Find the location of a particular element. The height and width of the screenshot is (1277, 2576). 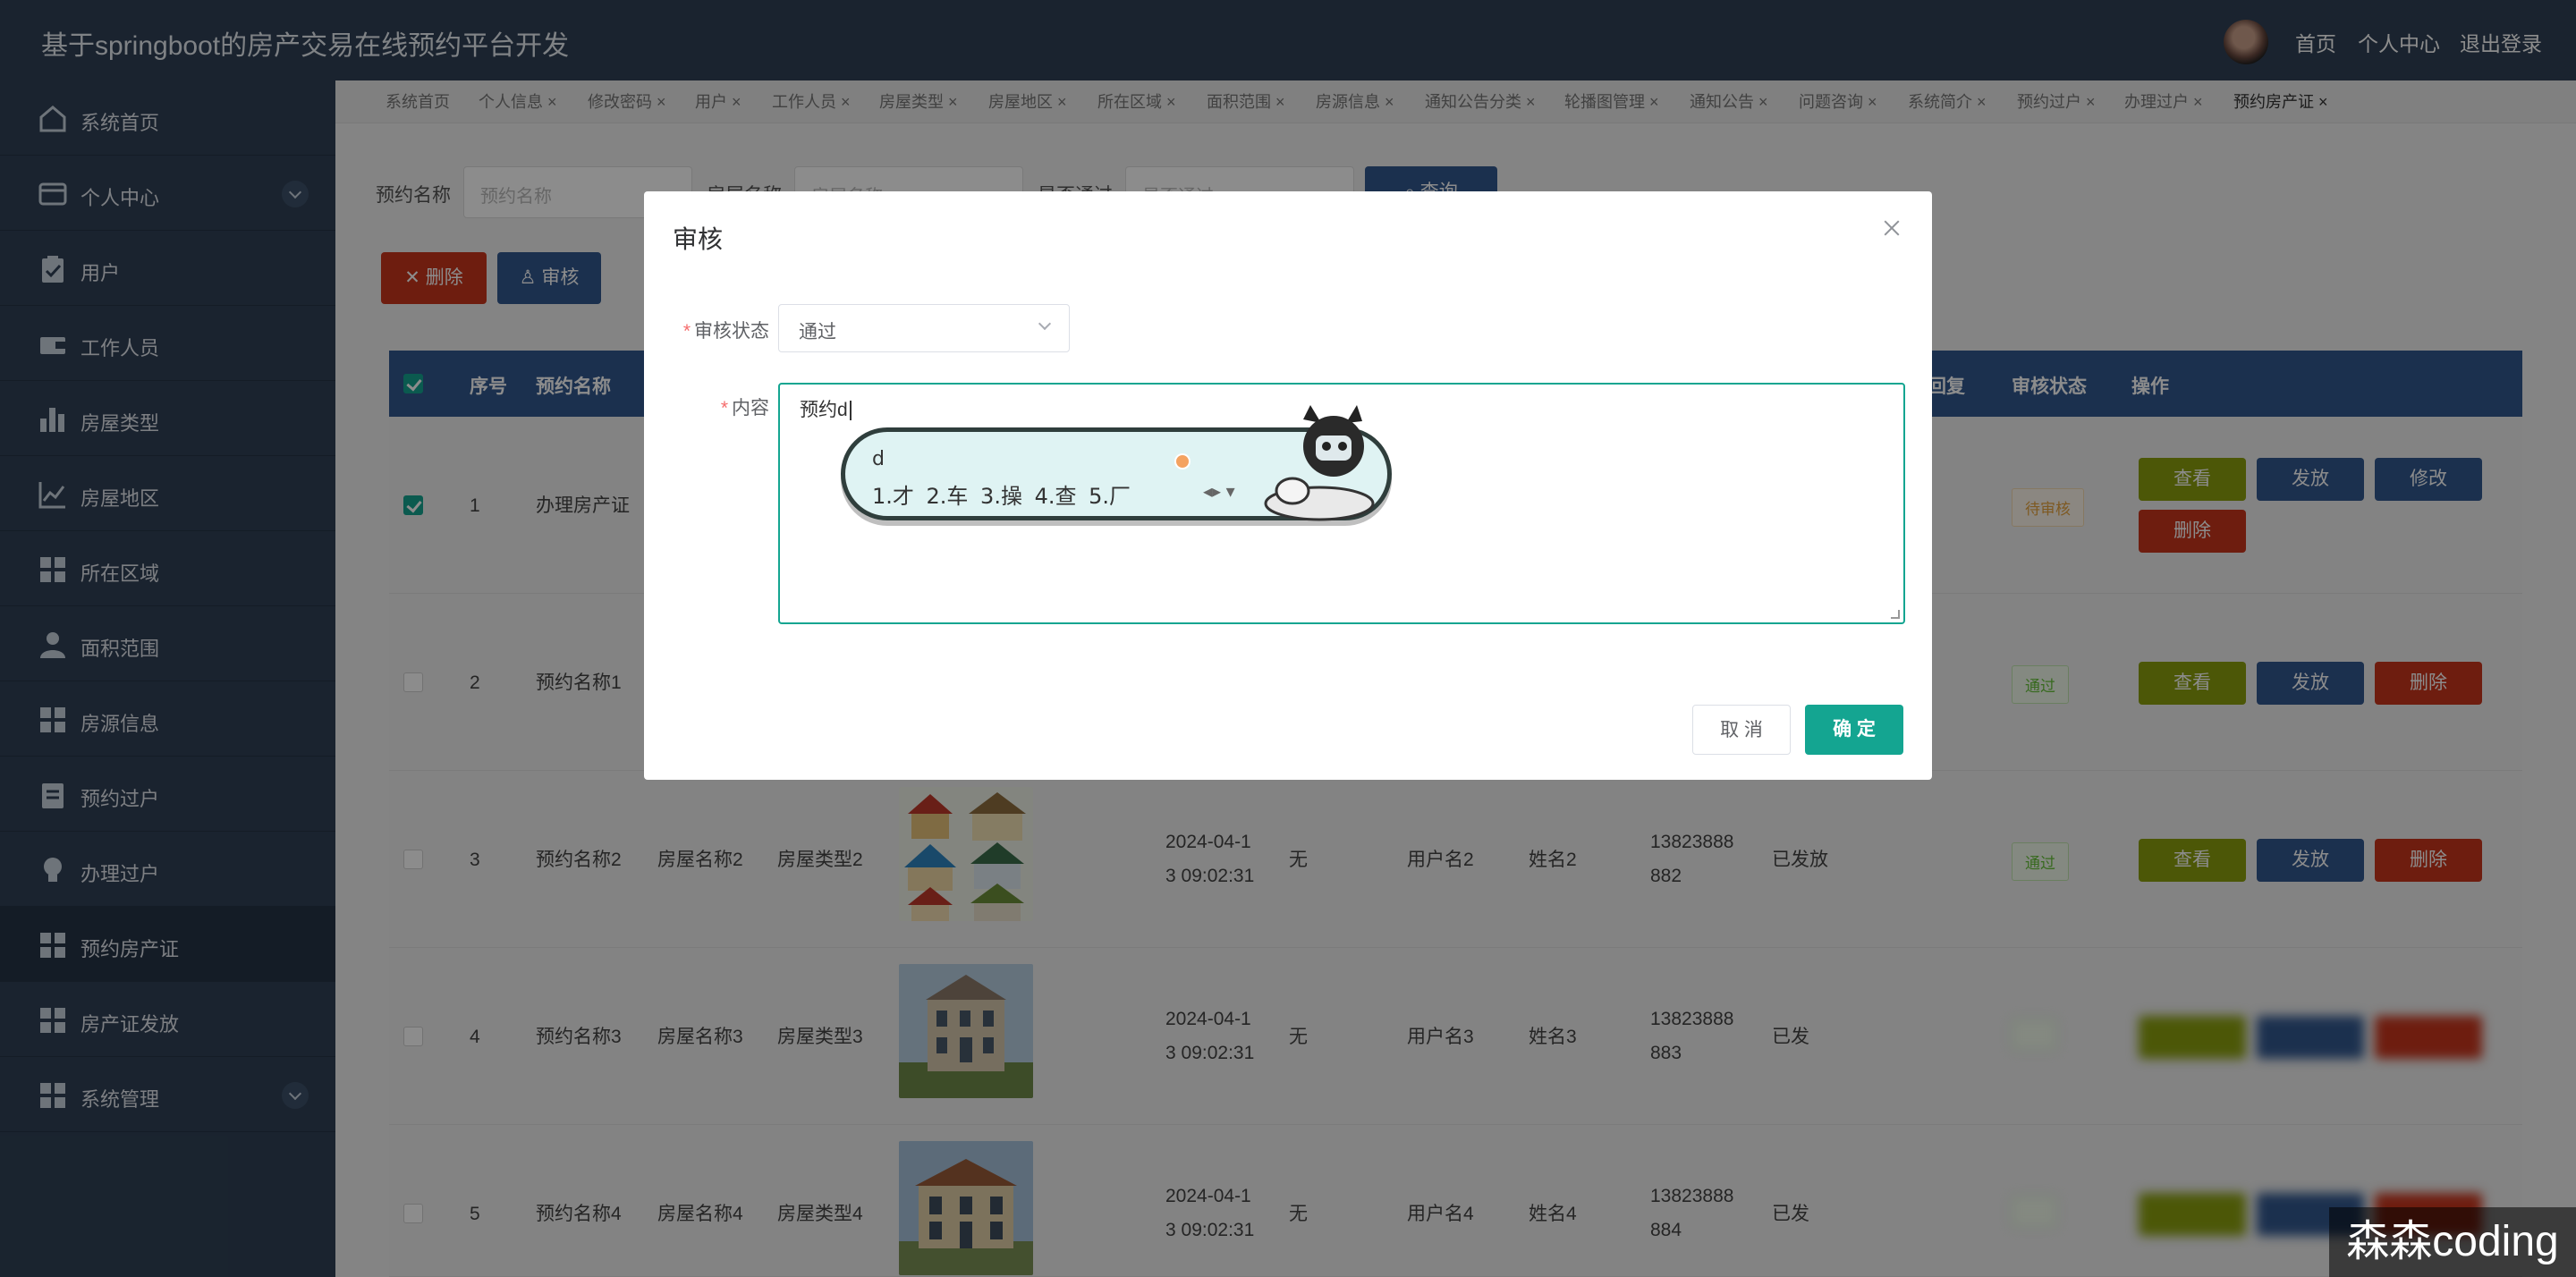

confirm-button: 确 定 is located at coordinates (1854, 730).